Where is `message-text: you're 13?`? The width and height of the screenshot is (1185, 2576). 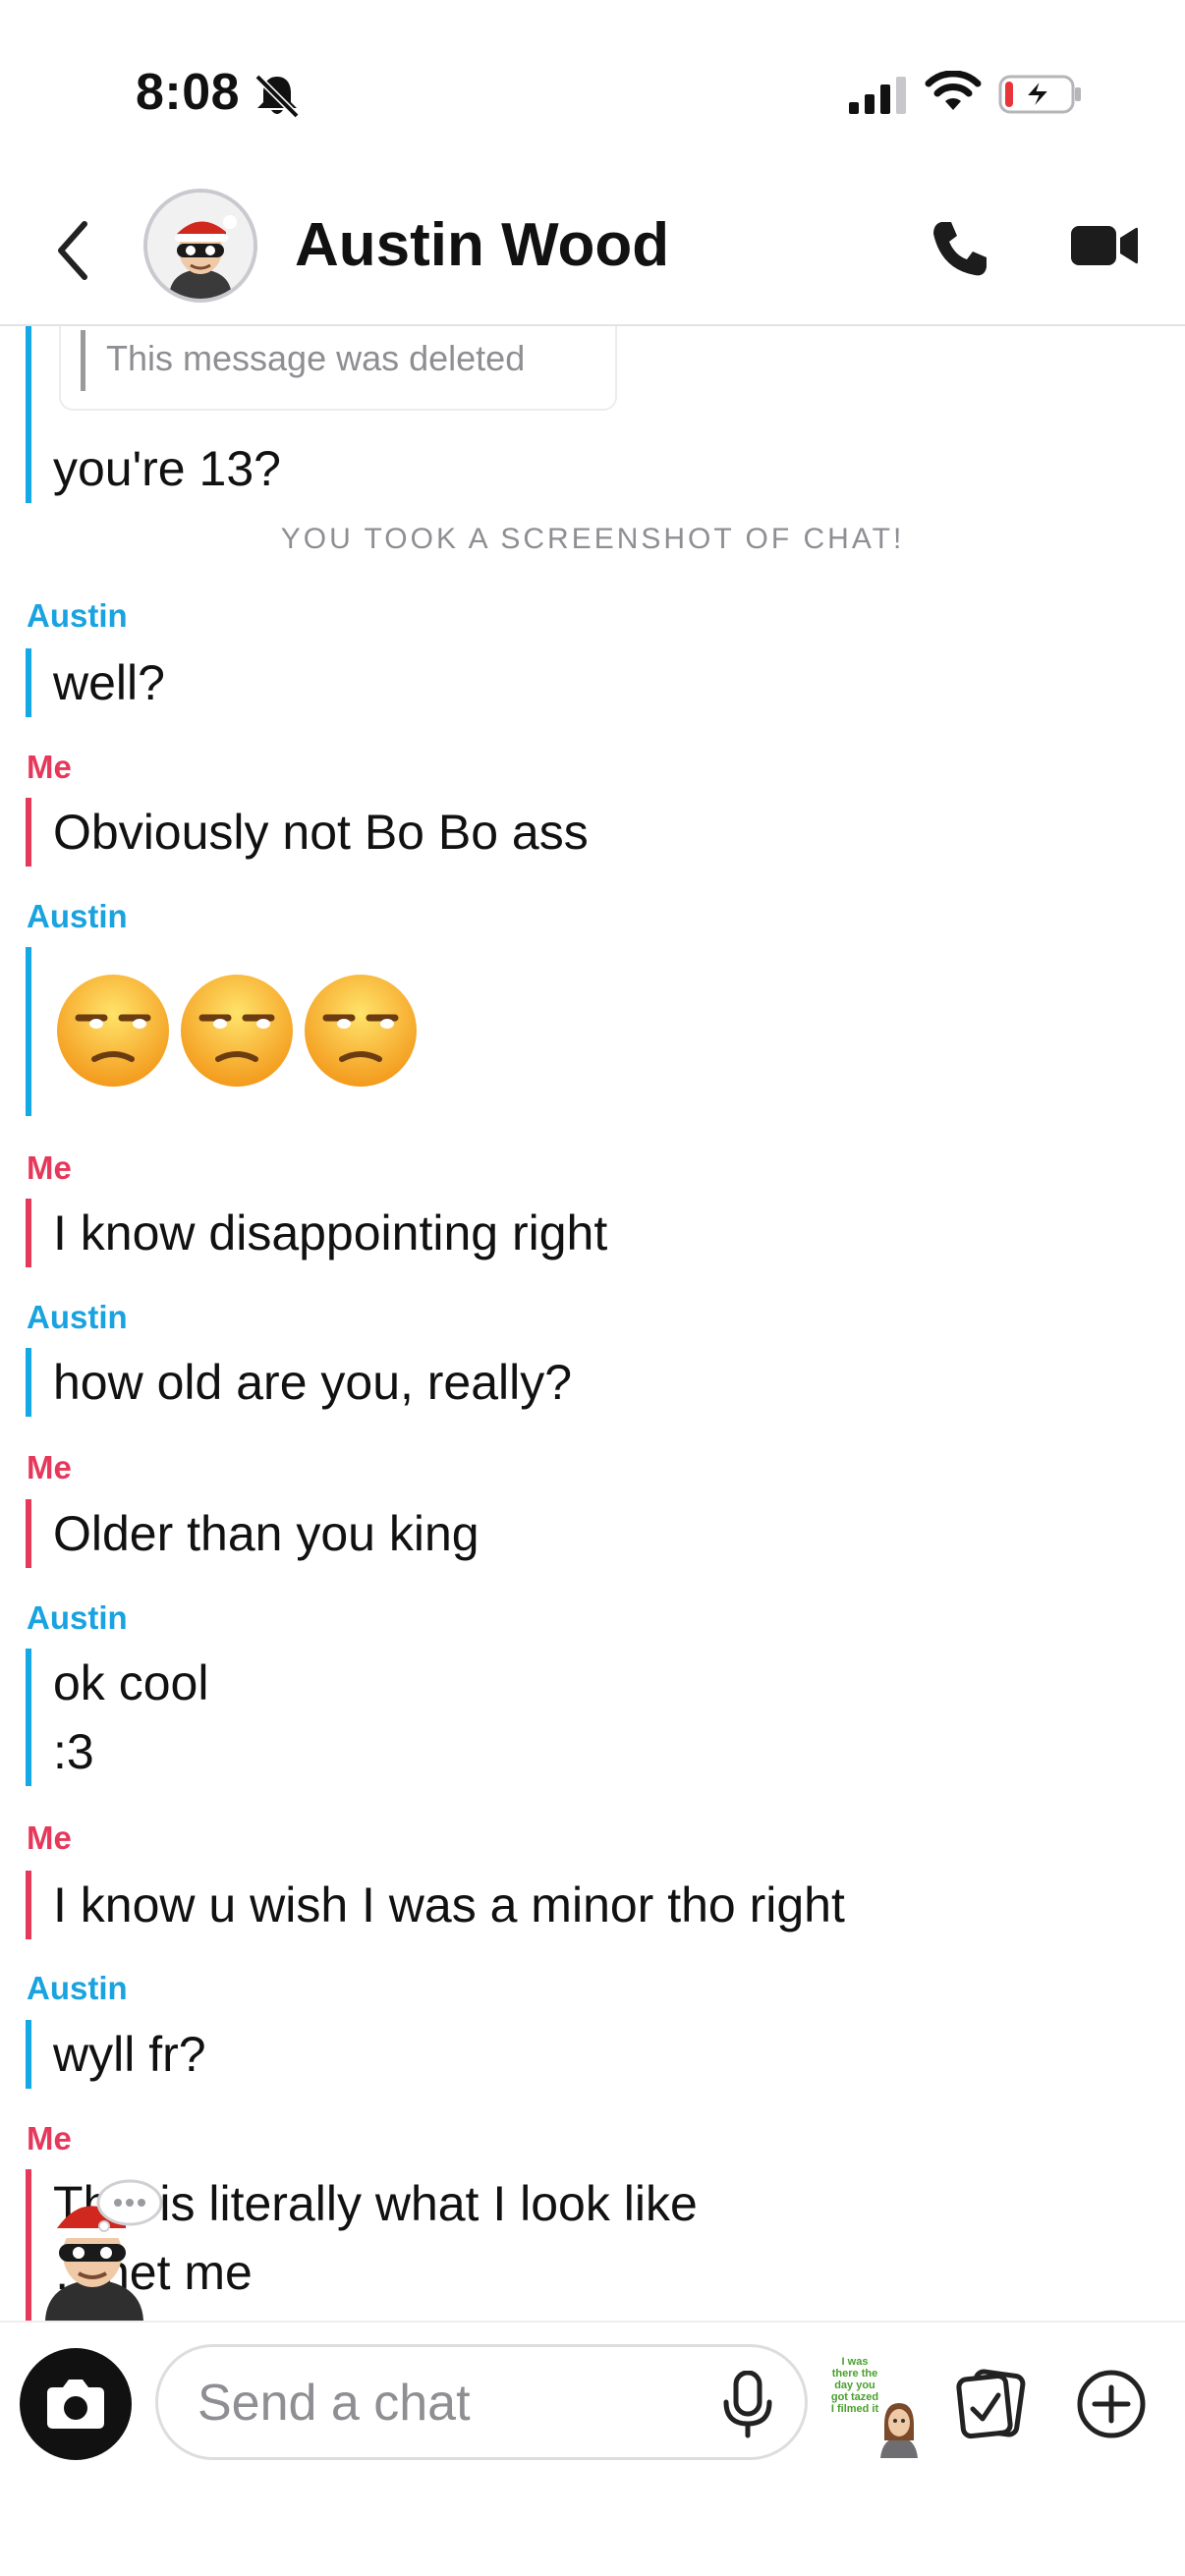
message-text: you're 13? is located at coordinates (167, 468).